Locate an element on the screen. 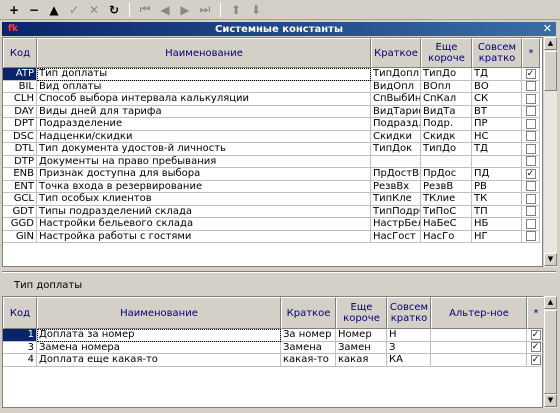 This screenshot has height=413, width=560. table-row: ATP Тип доплаты ТипДопл ТипДо ТД ✓ is located at coordinates (271, 74).